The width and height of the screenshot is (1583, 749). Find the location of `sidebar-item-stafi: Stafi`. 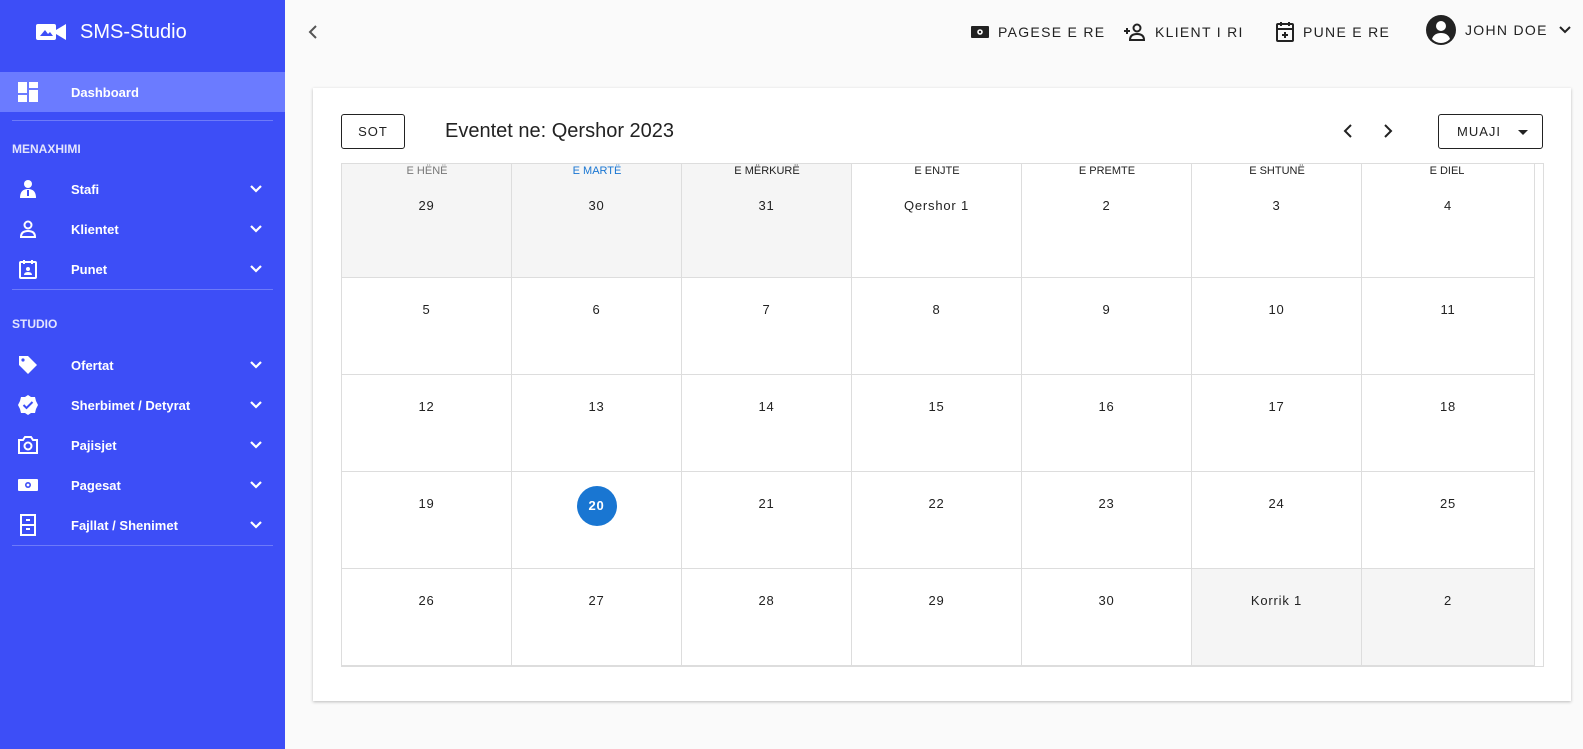

sidebar-item-stafi: Stafi is located at coordinates (142, 189).